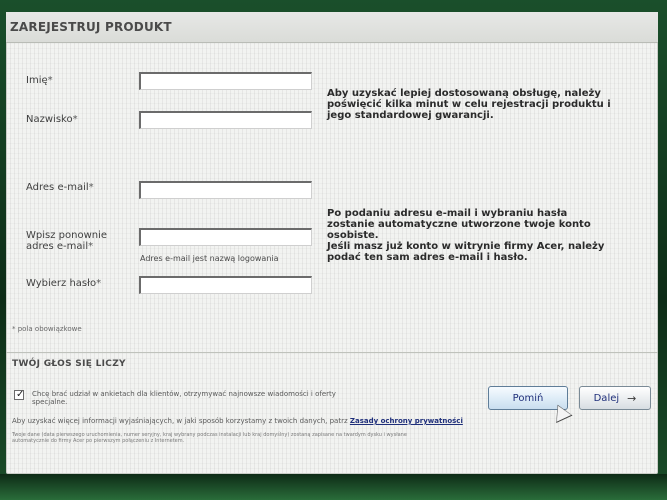  Describe the element at coordinates (225, 120) in the screenshot. I see `last-name-field` at that location.